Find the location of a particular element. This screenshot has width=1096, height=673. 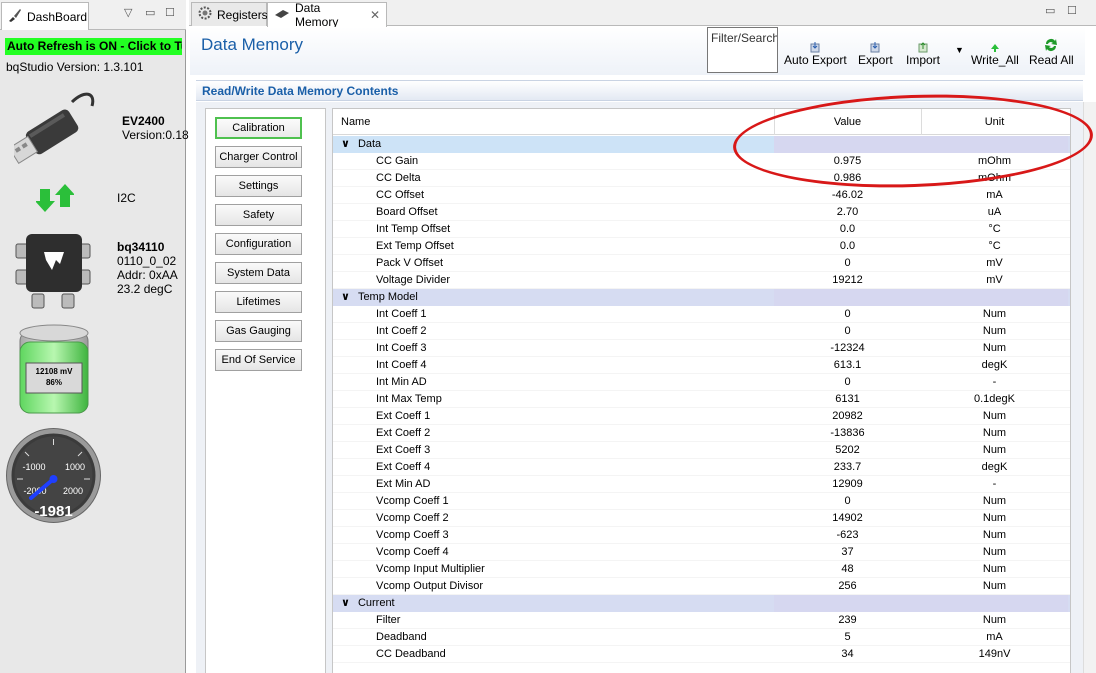

table-row: Vcomp Coeff 2 14902 Num is located at coordinates (701, 518).